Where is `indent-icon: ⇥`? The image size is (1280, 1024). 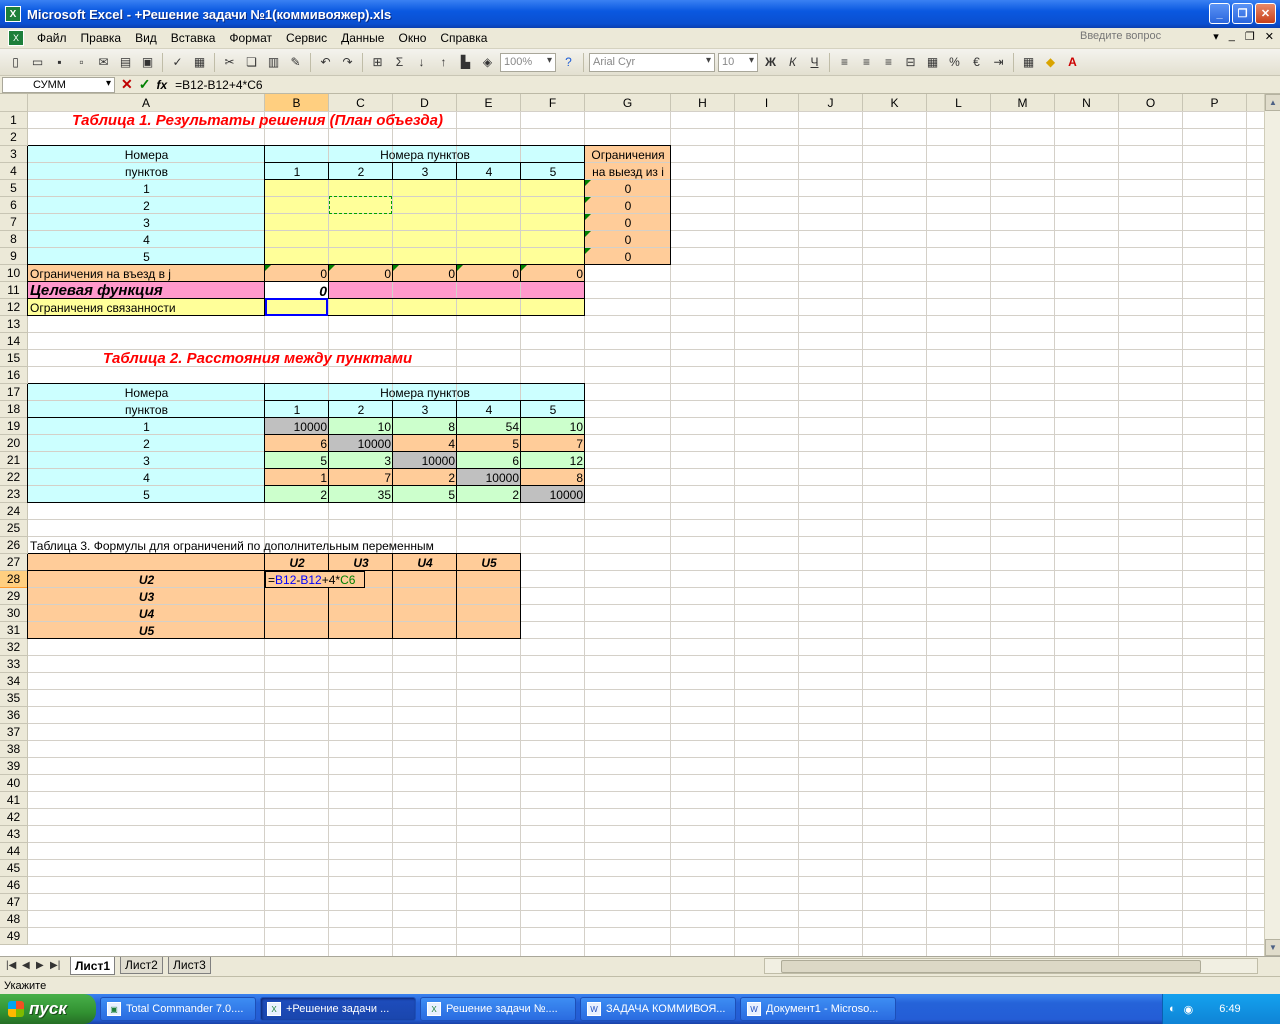
indent-icon: ⇥ is located at coordinates (998, 62).